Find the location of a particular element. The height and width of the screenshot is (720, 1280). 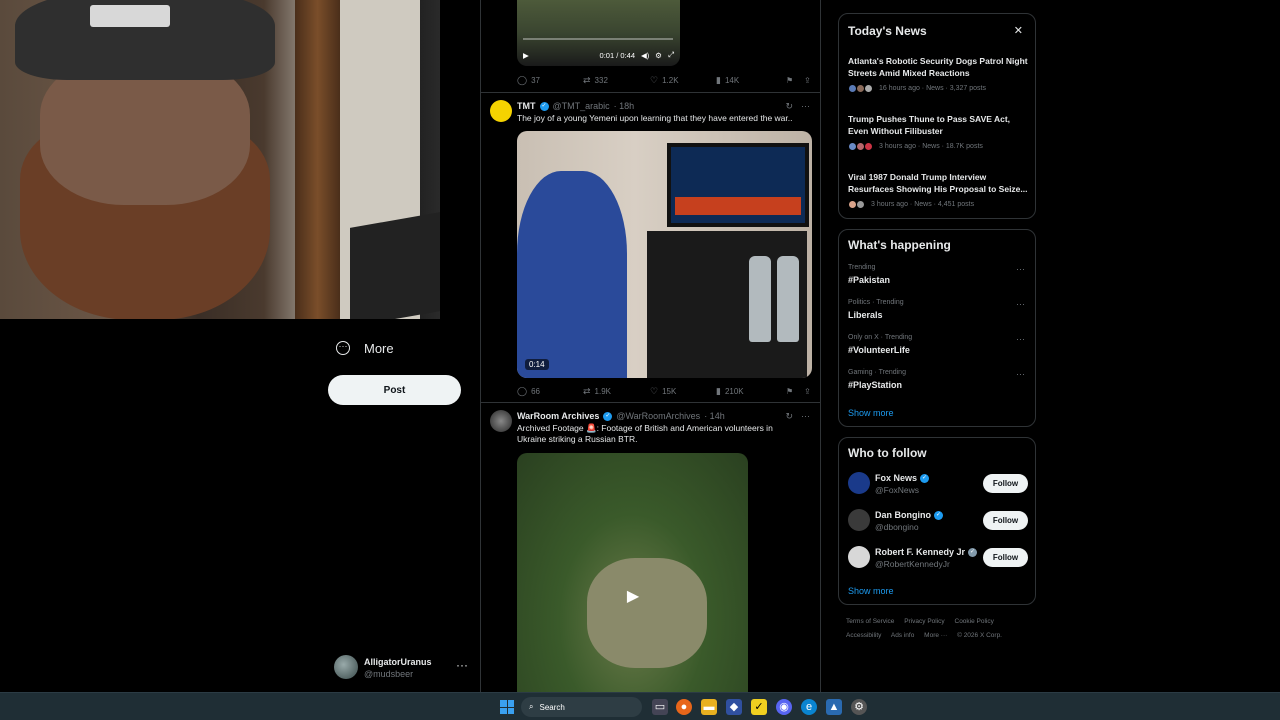

notes-icon: ✓ is located at coordinates (759, 707).